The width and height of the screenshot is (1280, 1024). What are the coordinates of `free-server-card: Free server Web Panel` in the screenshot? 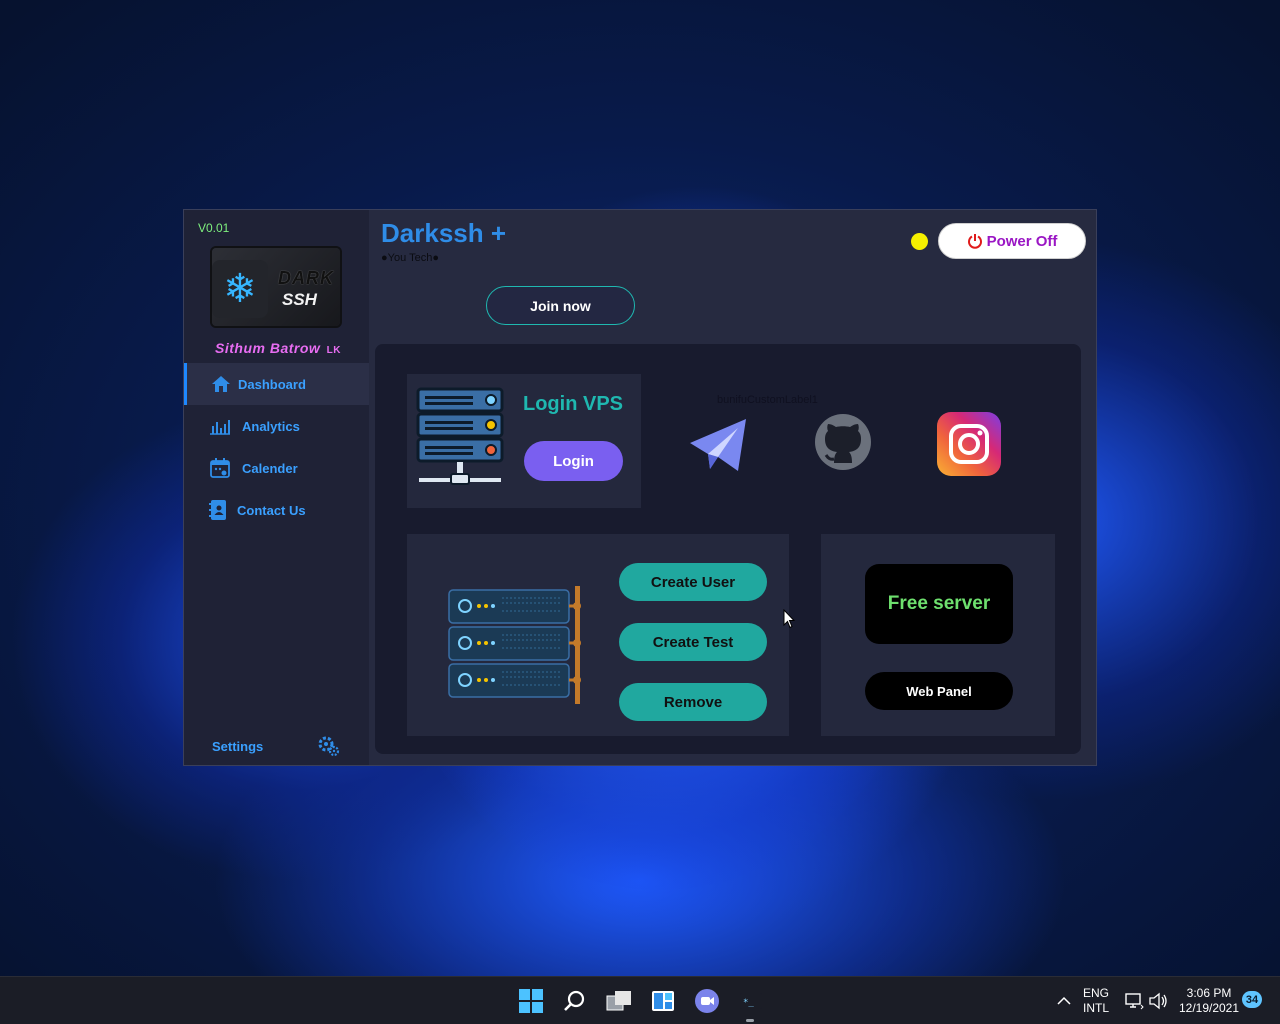 It's located at (938, 635).